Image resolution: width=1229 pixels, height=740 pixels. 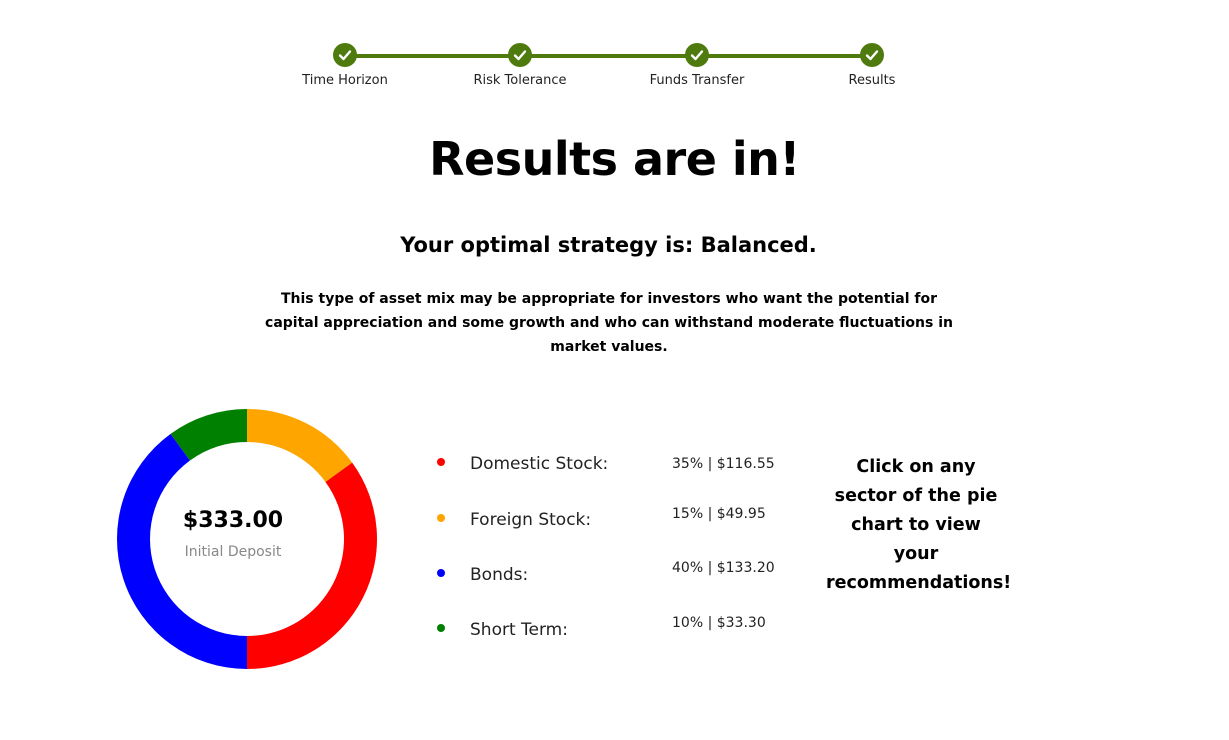 What do you see at coordinates (233, 552) in the screenshot?
I see `deposit-label: Initial Deposit` at bounding box center [233, 552].